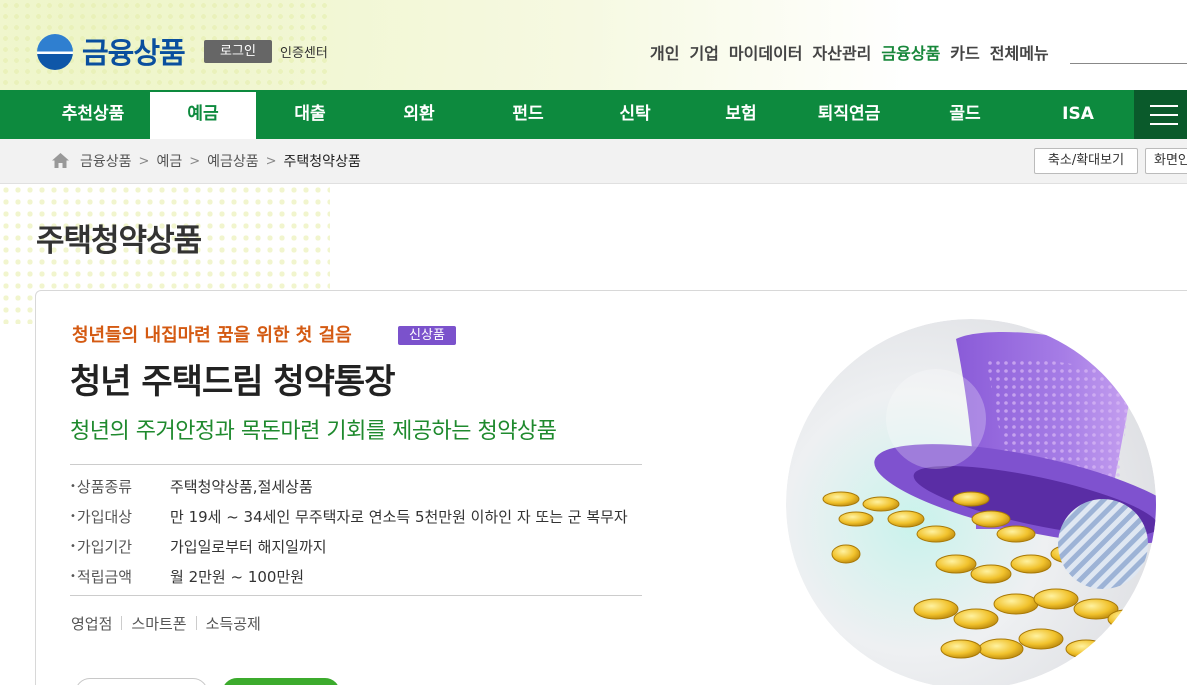 Image resolution: width=1187 pixels, height=685 pixels. Describe the element at coordinates (304, 51) in the screenshot. I see `cert-center-link: 인증센터` at that location.